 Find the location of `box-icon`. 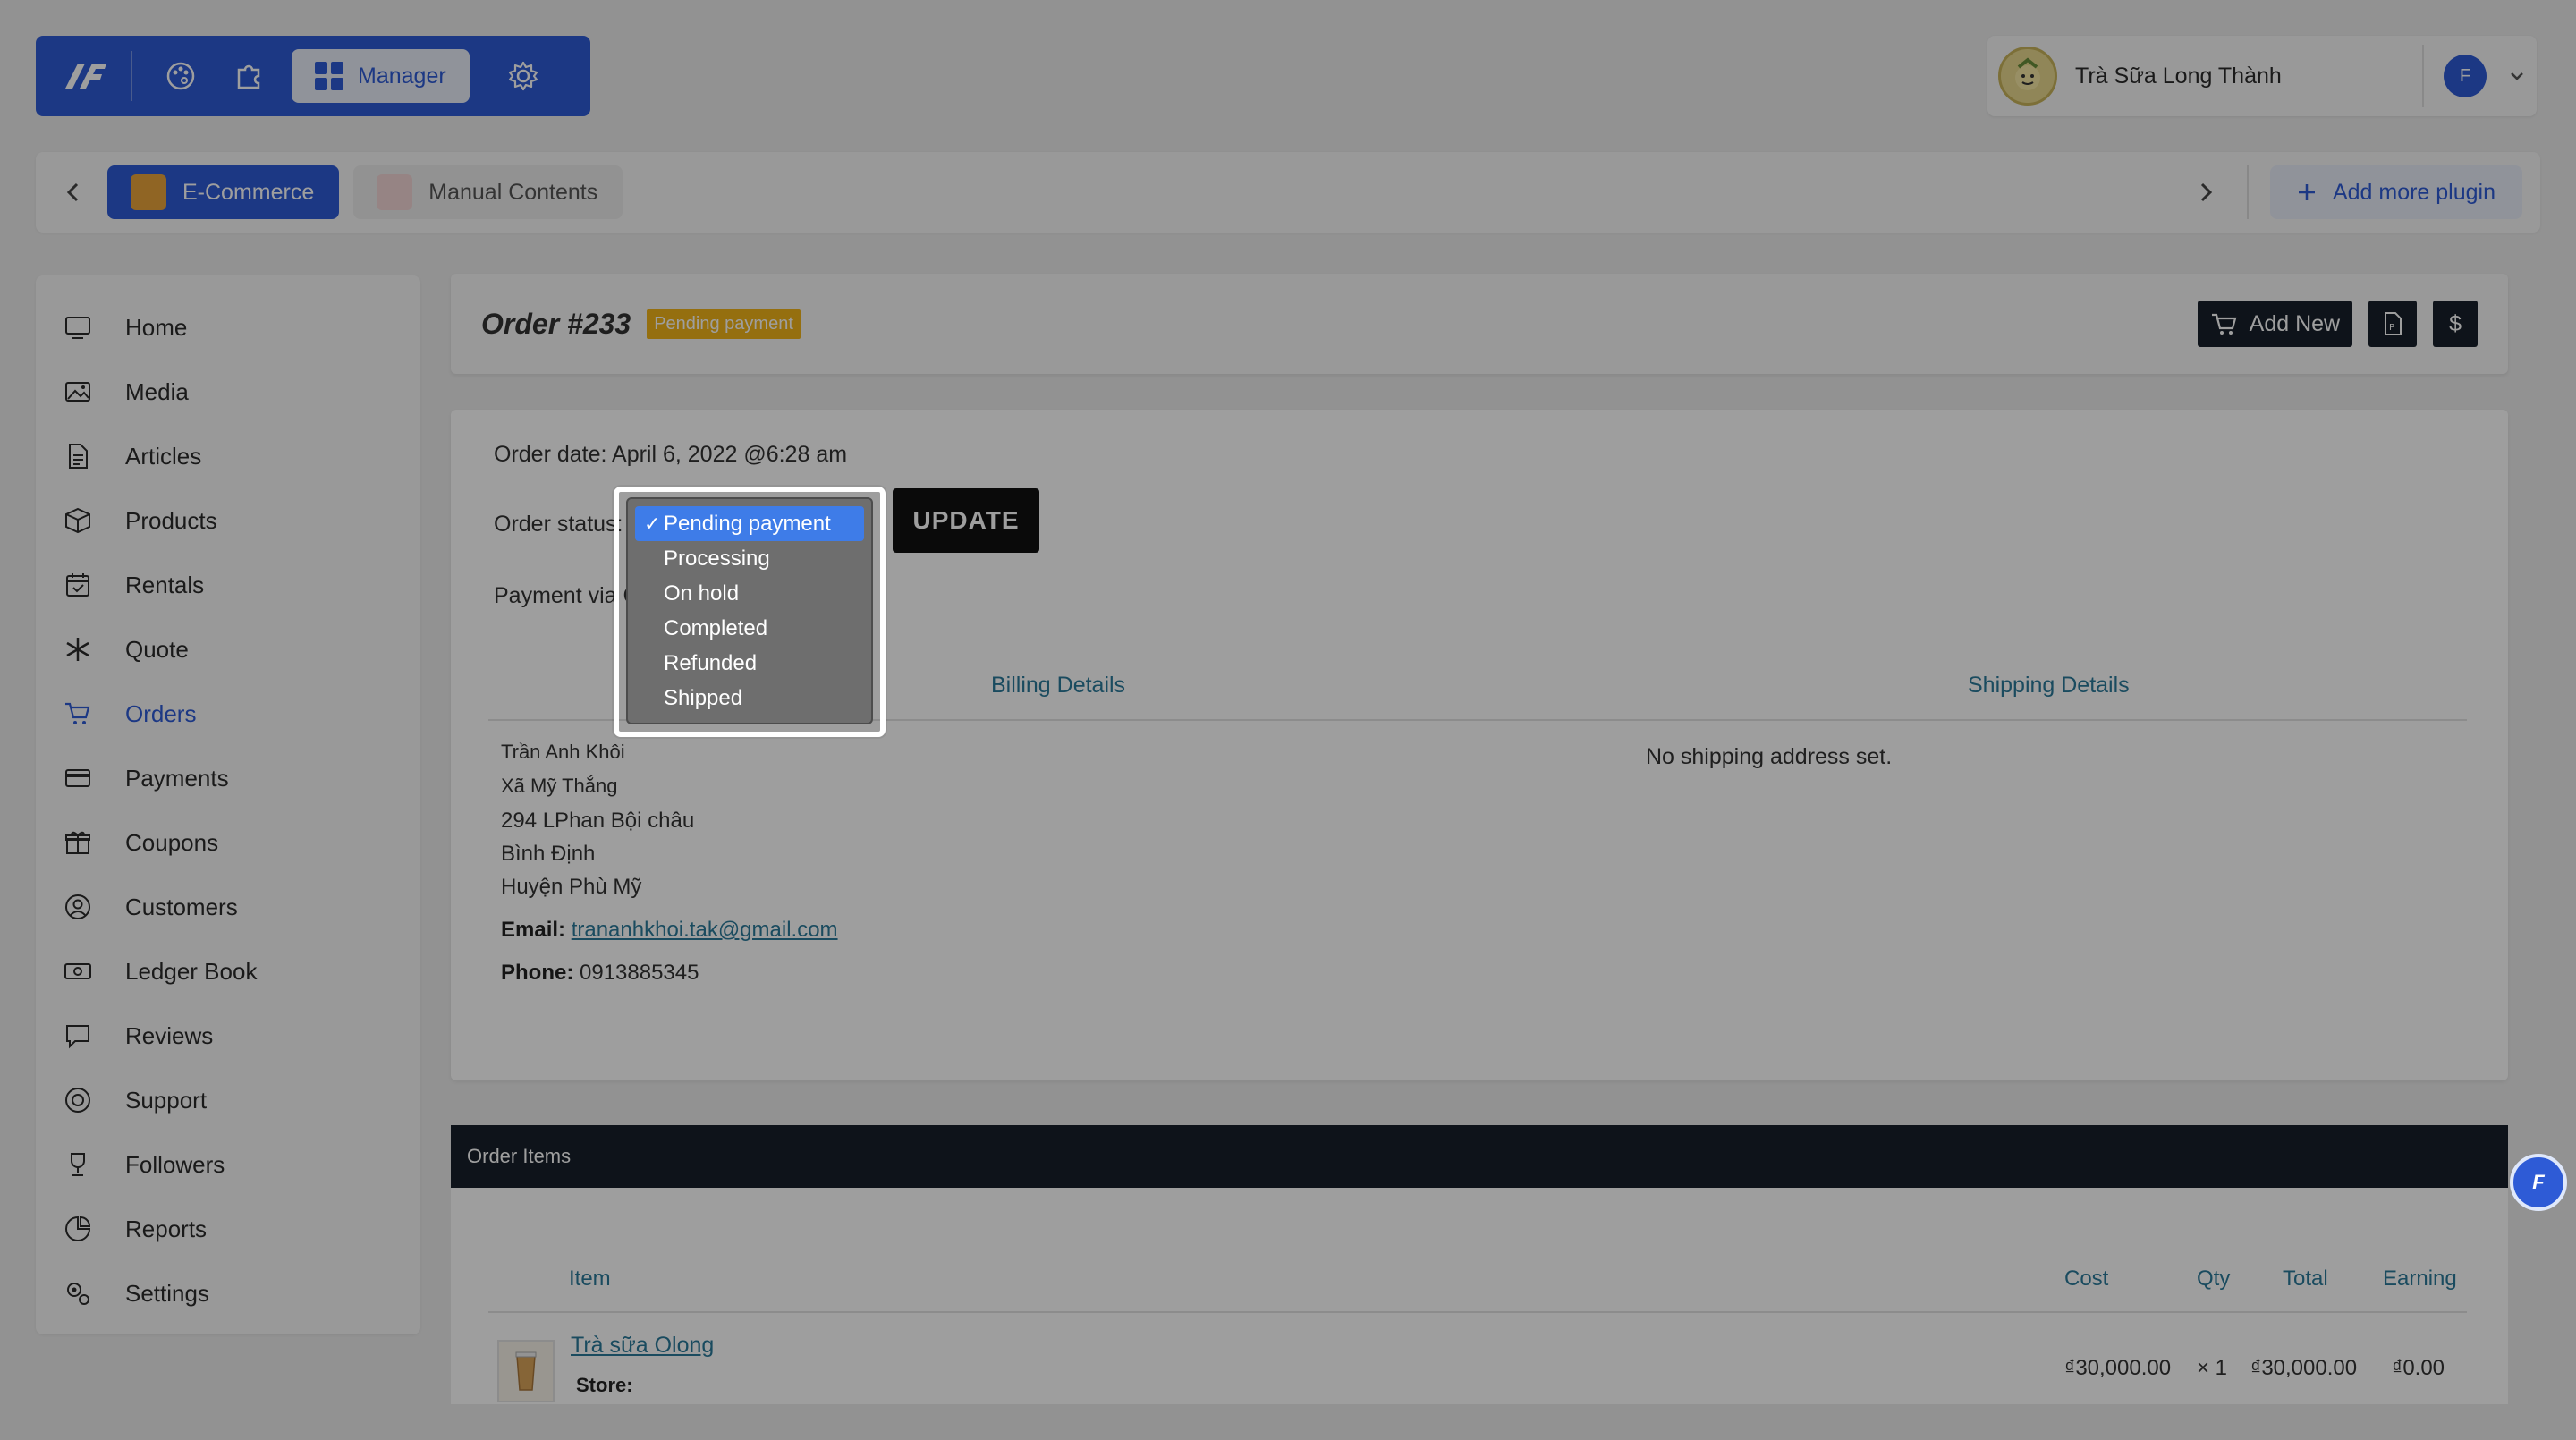

box-icon is located at coordinates (78, 520).